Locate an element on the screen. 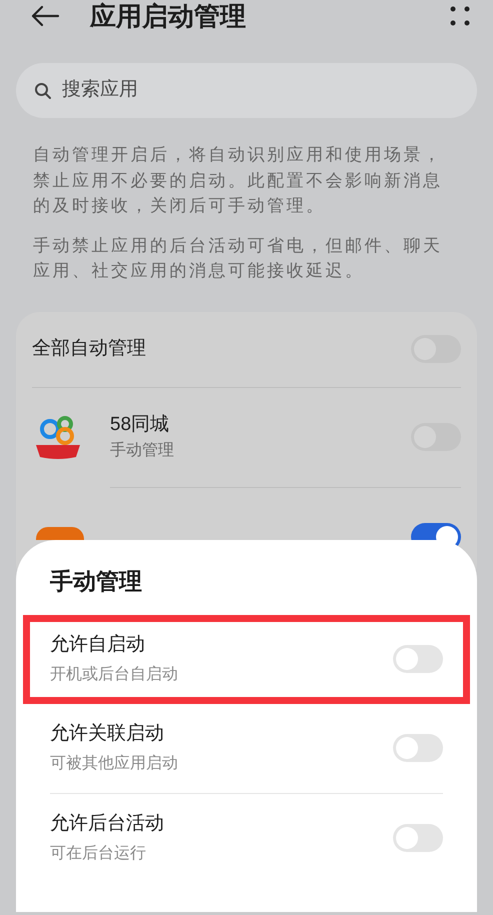 This screenshot has width=493, height=915. option-label: 允许关联启动 is located at coordinates (107, 734).